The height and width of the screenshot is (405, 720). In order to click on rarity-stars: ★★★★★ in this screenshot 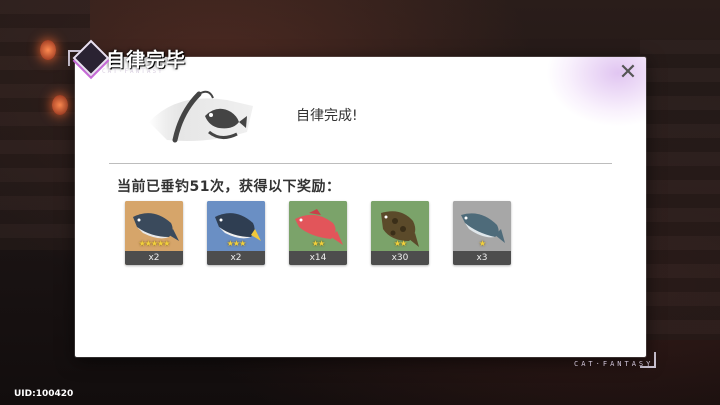, I will do `click(154, 243)`.